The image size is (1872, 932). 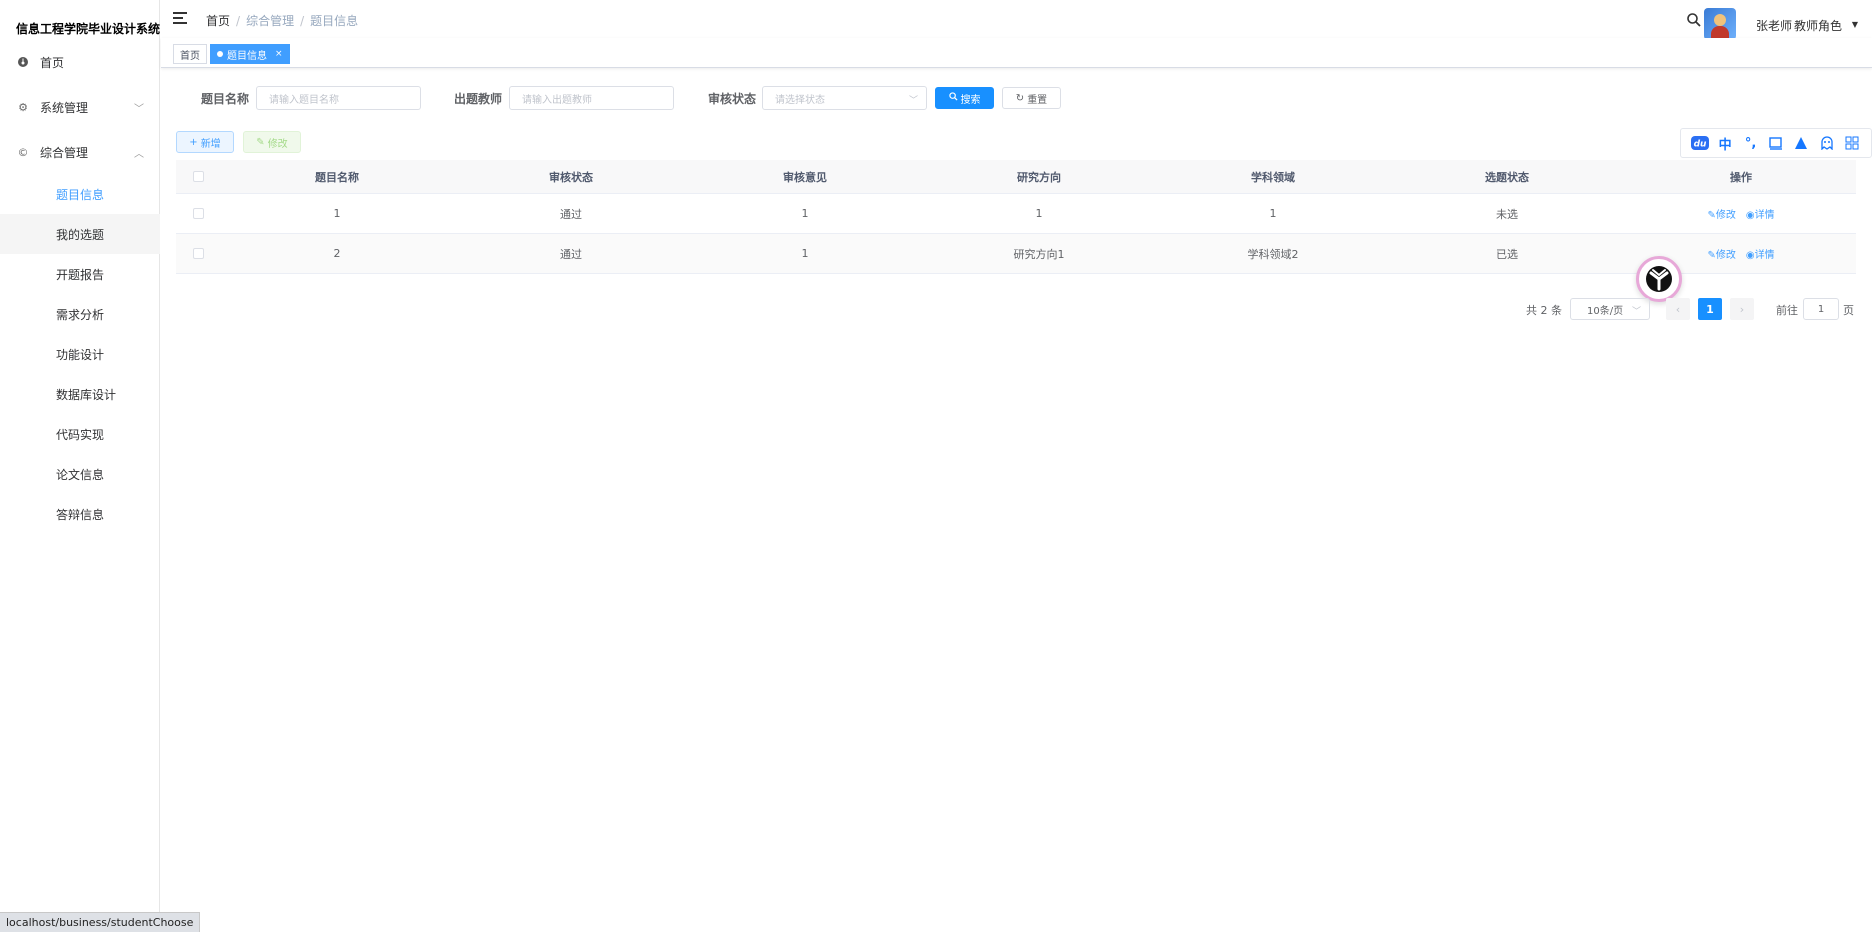 What do you see at coordinates (64, 152) in the screenshot?
I see `sidebar-item-label: 综合管理` at bounding box center [64, 152].